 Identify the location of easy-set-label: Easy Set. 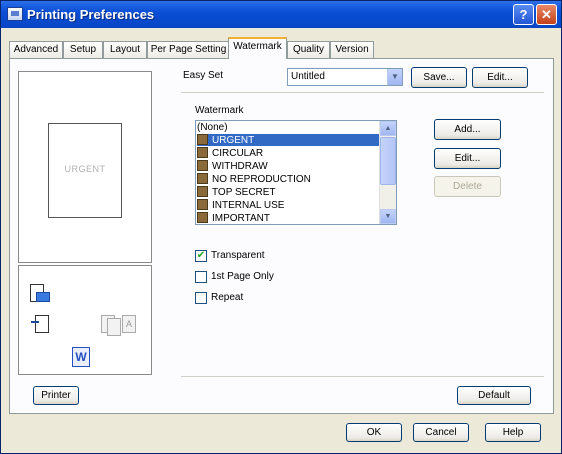
(203, 75).